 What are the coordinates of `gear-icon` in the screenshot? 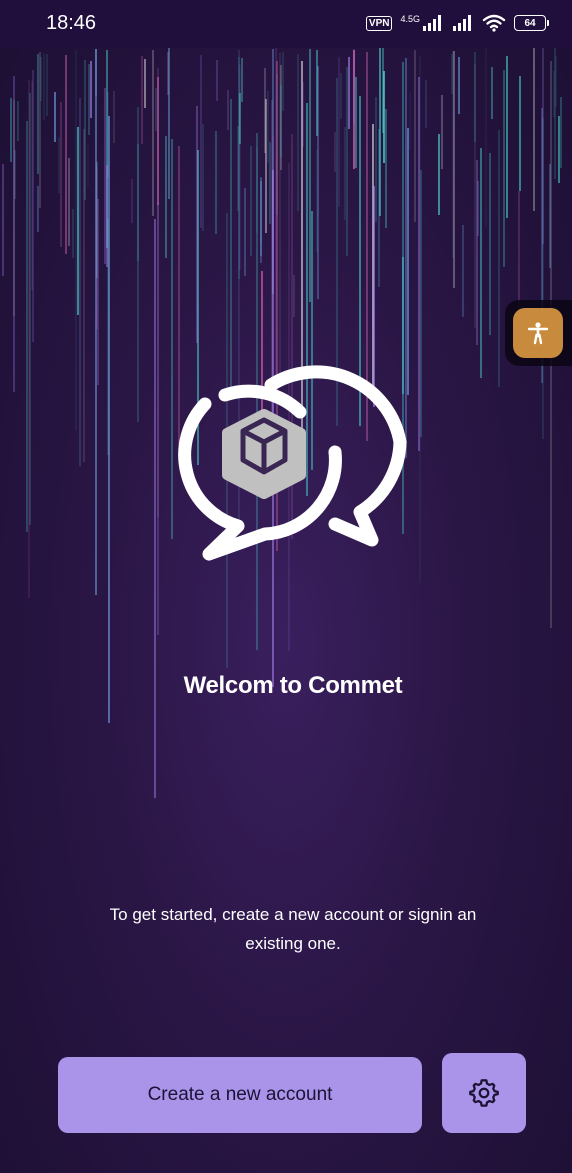 It's located at (484, 1093).